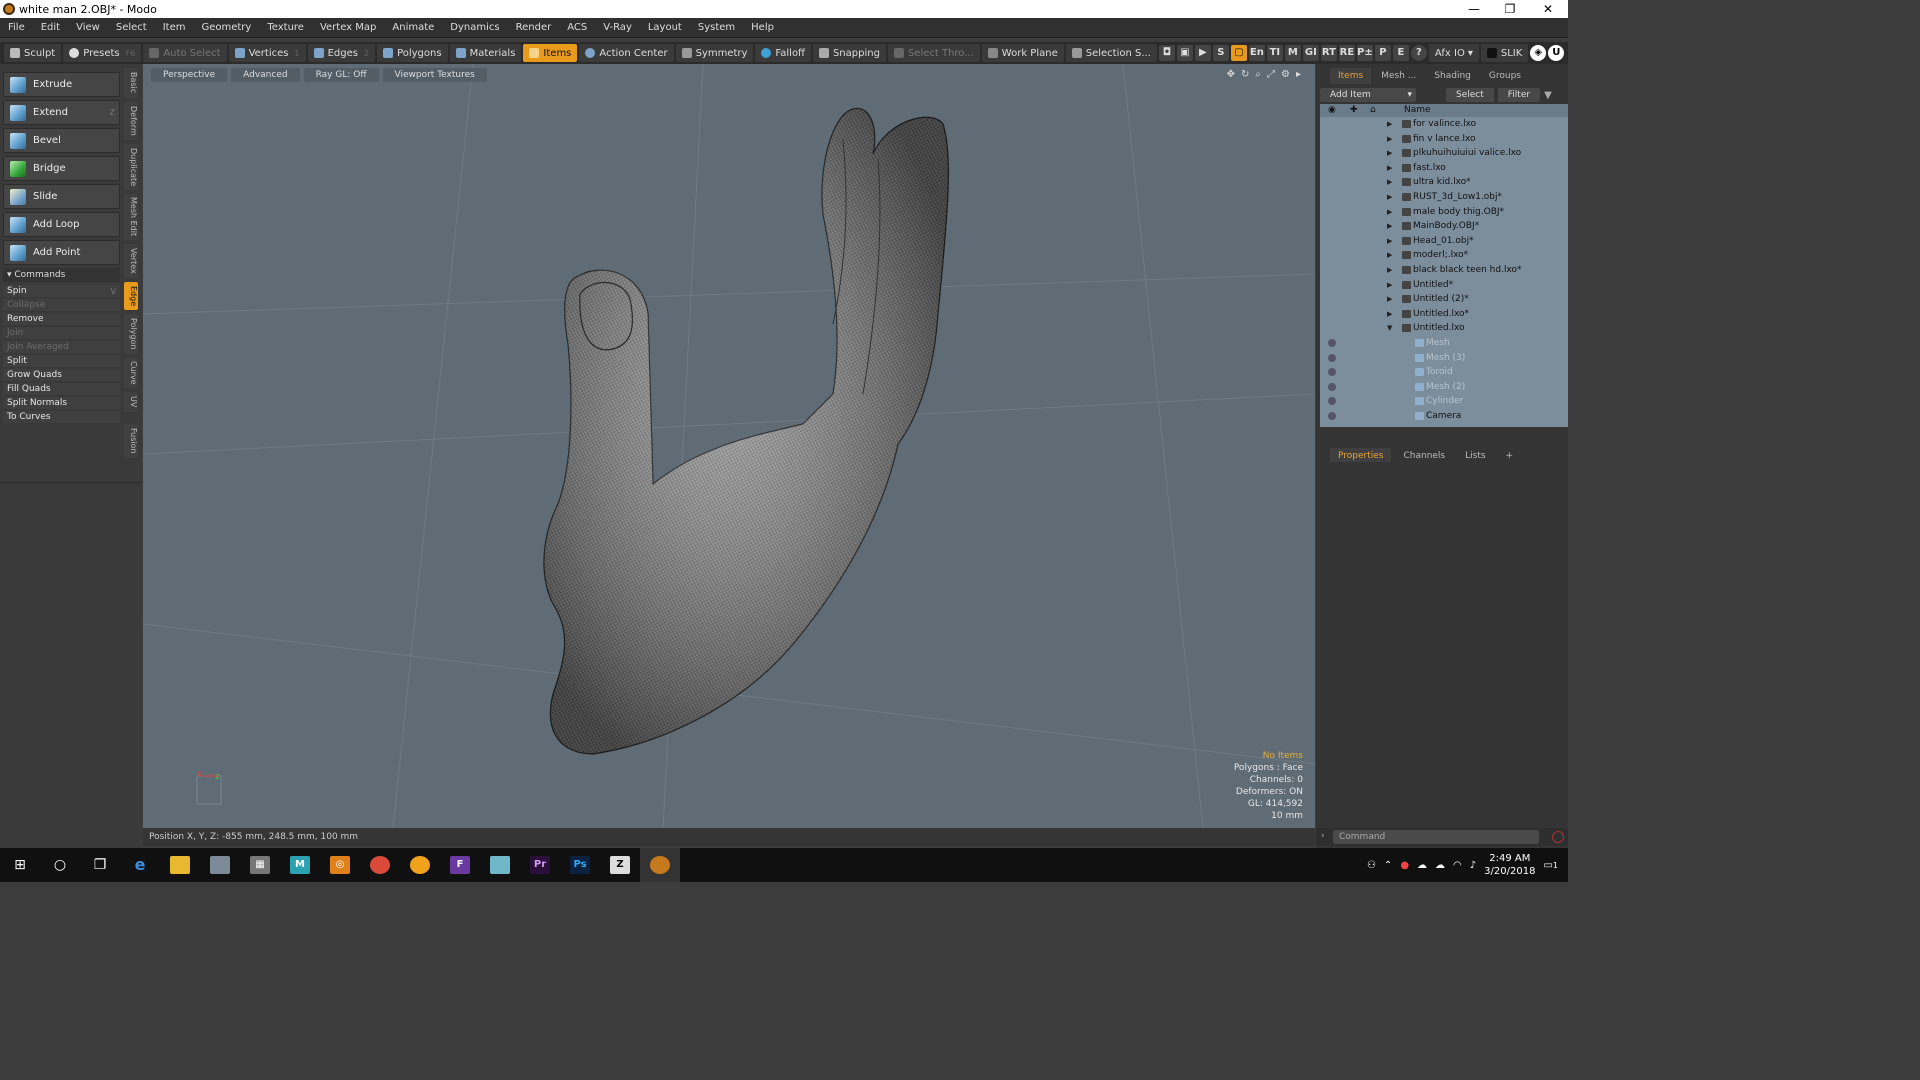 The image size is (1920, 1080). I want to click on calculator-icon: ▦, so click(260, 865).